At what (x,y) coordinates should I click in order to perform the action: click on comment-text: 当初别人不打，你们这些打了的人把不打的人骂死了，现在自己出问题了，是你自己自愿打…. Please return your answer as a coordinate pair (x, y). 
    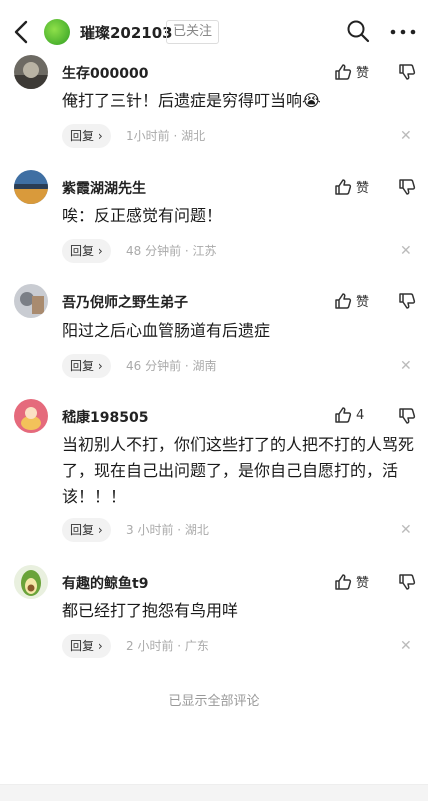
    Looking at the image, I should click on (238, 470).